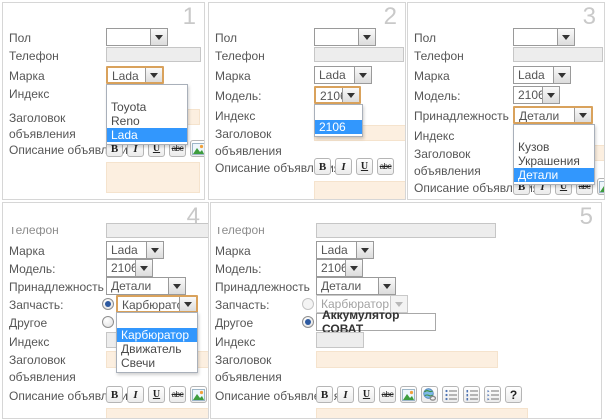 This screenshot has height=419, width=605. Describe the element at coordinates (147, 121) in the screenshot. I see `dropdown-option: Reno` at that location.